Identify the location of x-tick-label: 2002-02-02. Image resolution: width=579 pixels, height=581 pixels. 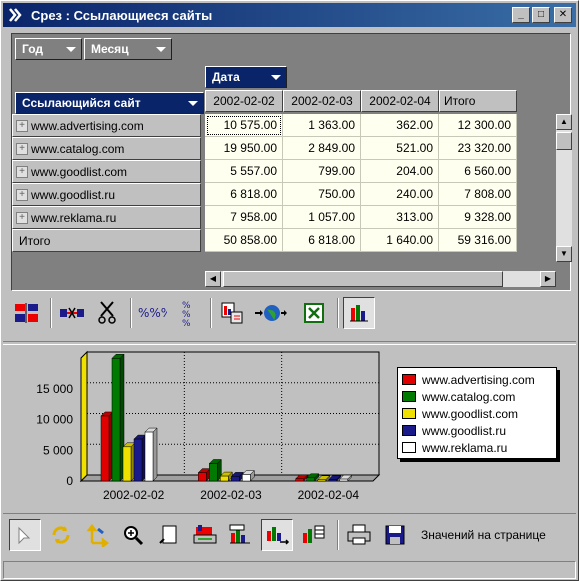
(134, 495).